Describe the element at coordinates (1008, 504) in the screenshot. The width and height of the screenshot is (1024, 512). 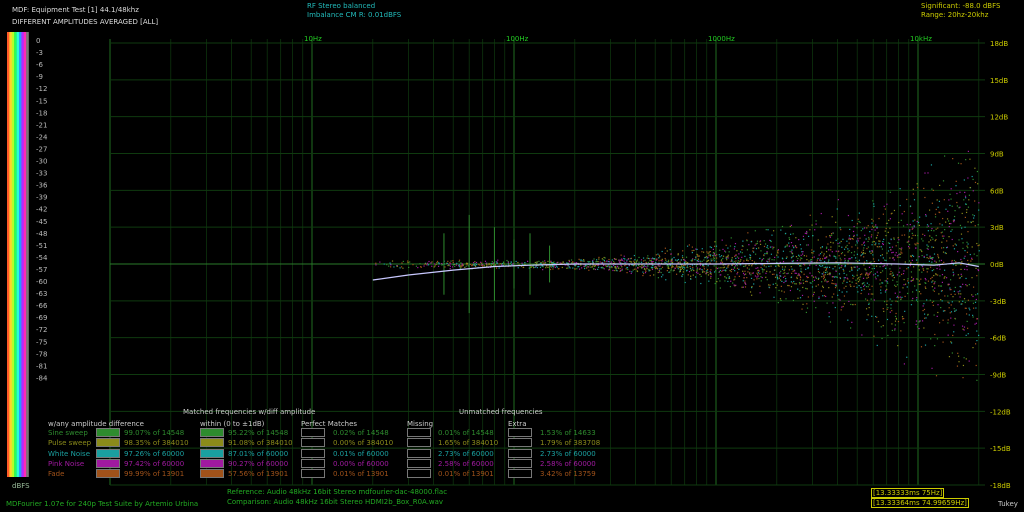
I see `window-type: Tukey` at that location.